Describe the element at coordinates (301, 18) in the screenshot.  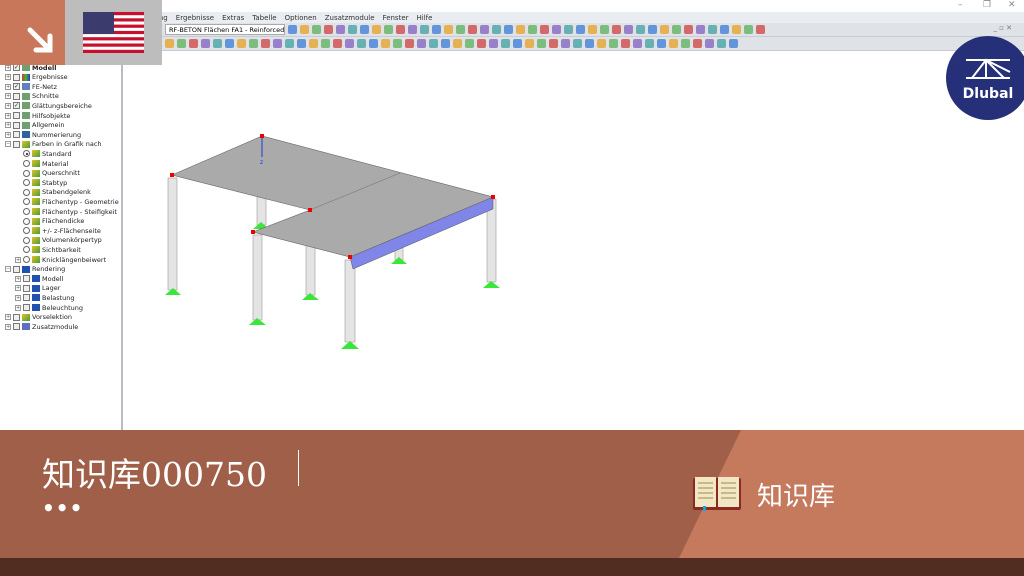
I see `menu-item: Optionen` at that location.